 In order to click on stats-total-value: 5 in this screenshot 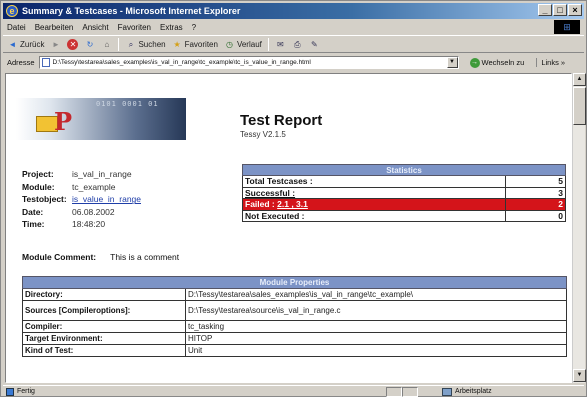, I will do `click(535, 181)`.